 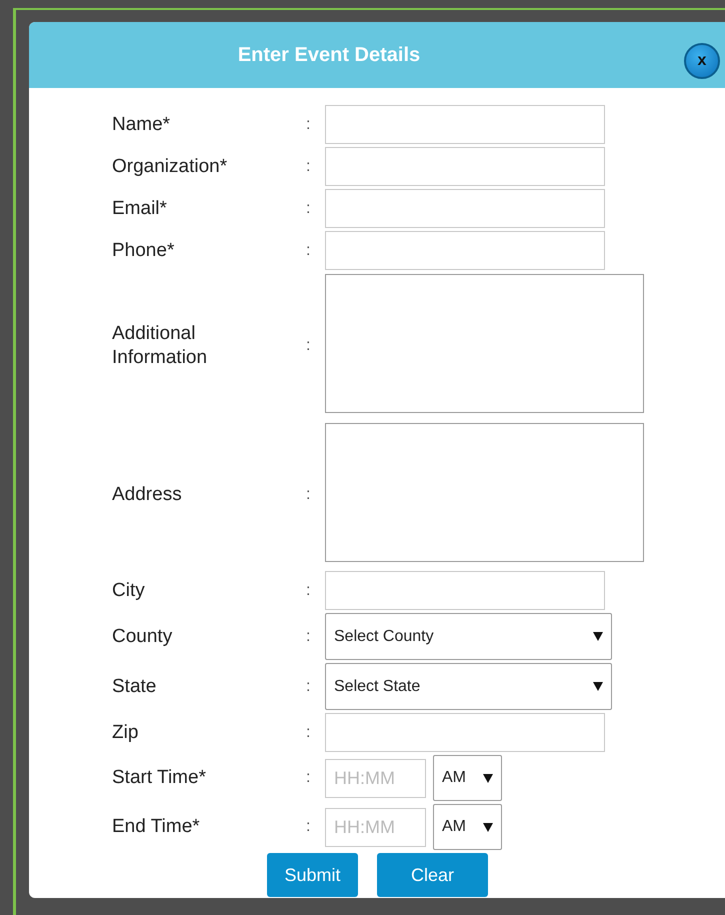 What do you see at coordinates (135, 686) in the screenshot?
I see `field-label: State` at bounding box center [135, 686].